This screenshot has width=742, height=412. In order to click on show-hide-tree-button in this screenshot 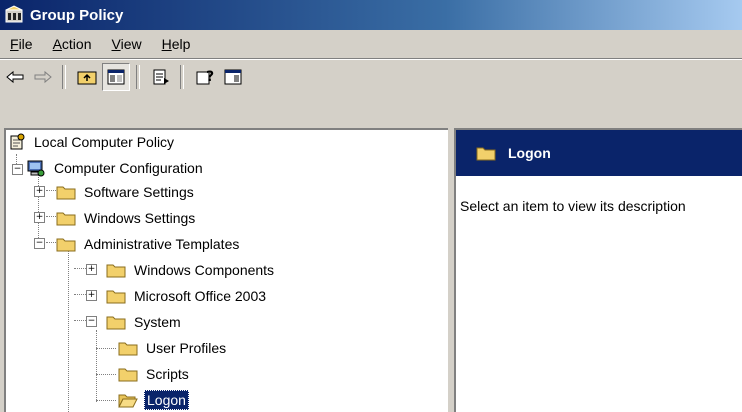, I will do `click(116, 77)`.